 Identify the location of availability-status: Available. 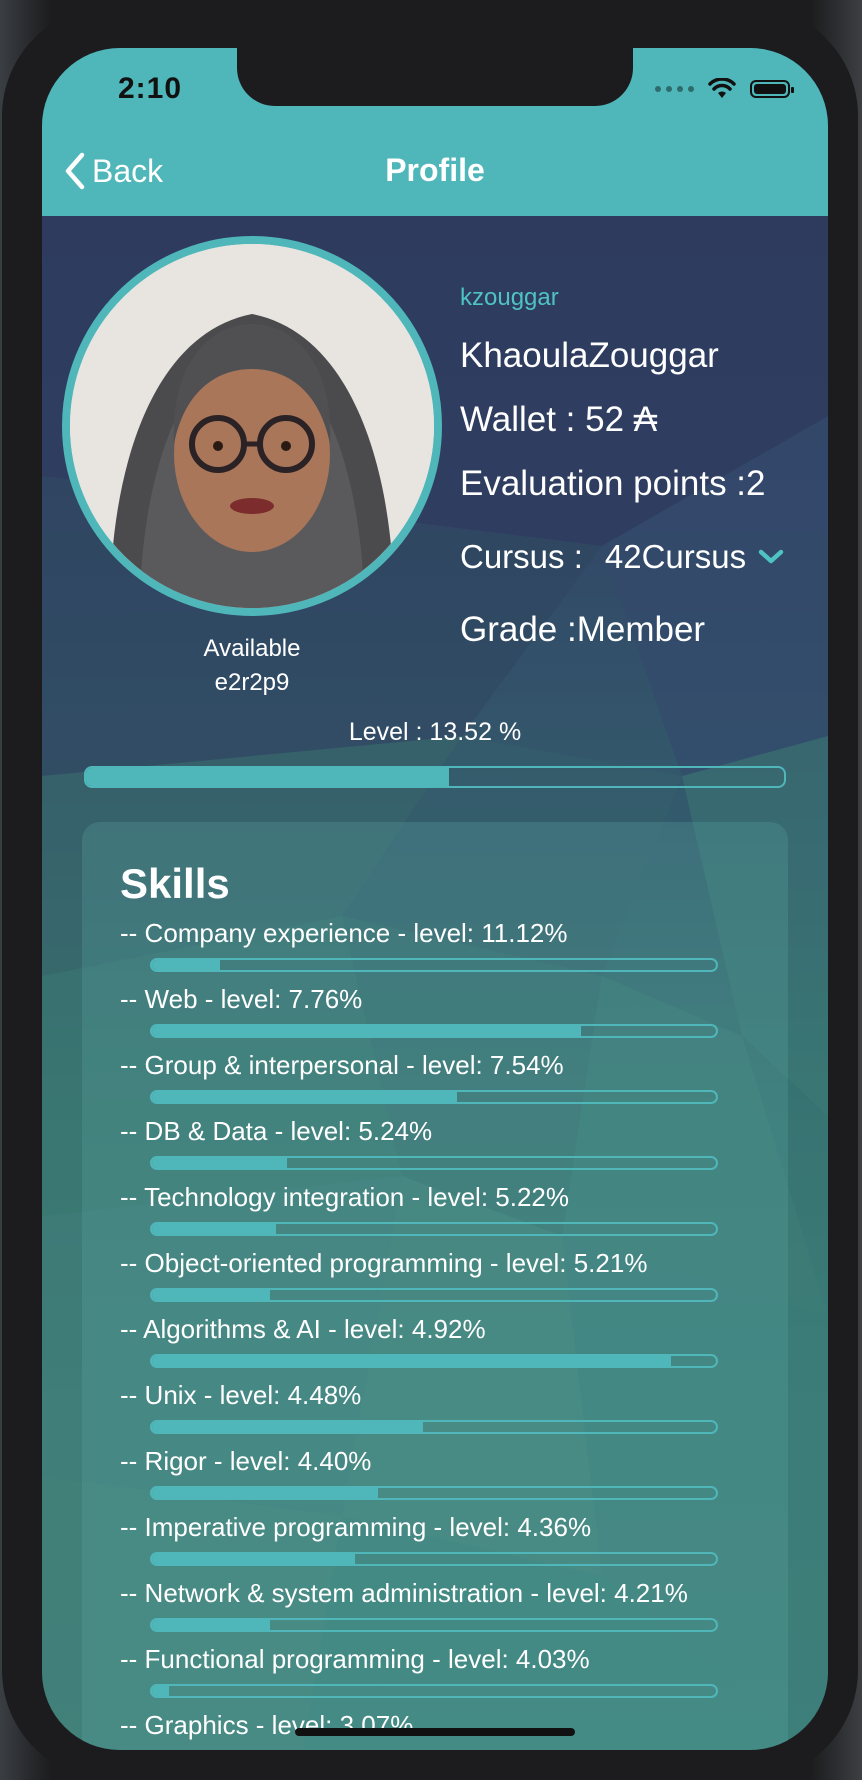
(252, 648).